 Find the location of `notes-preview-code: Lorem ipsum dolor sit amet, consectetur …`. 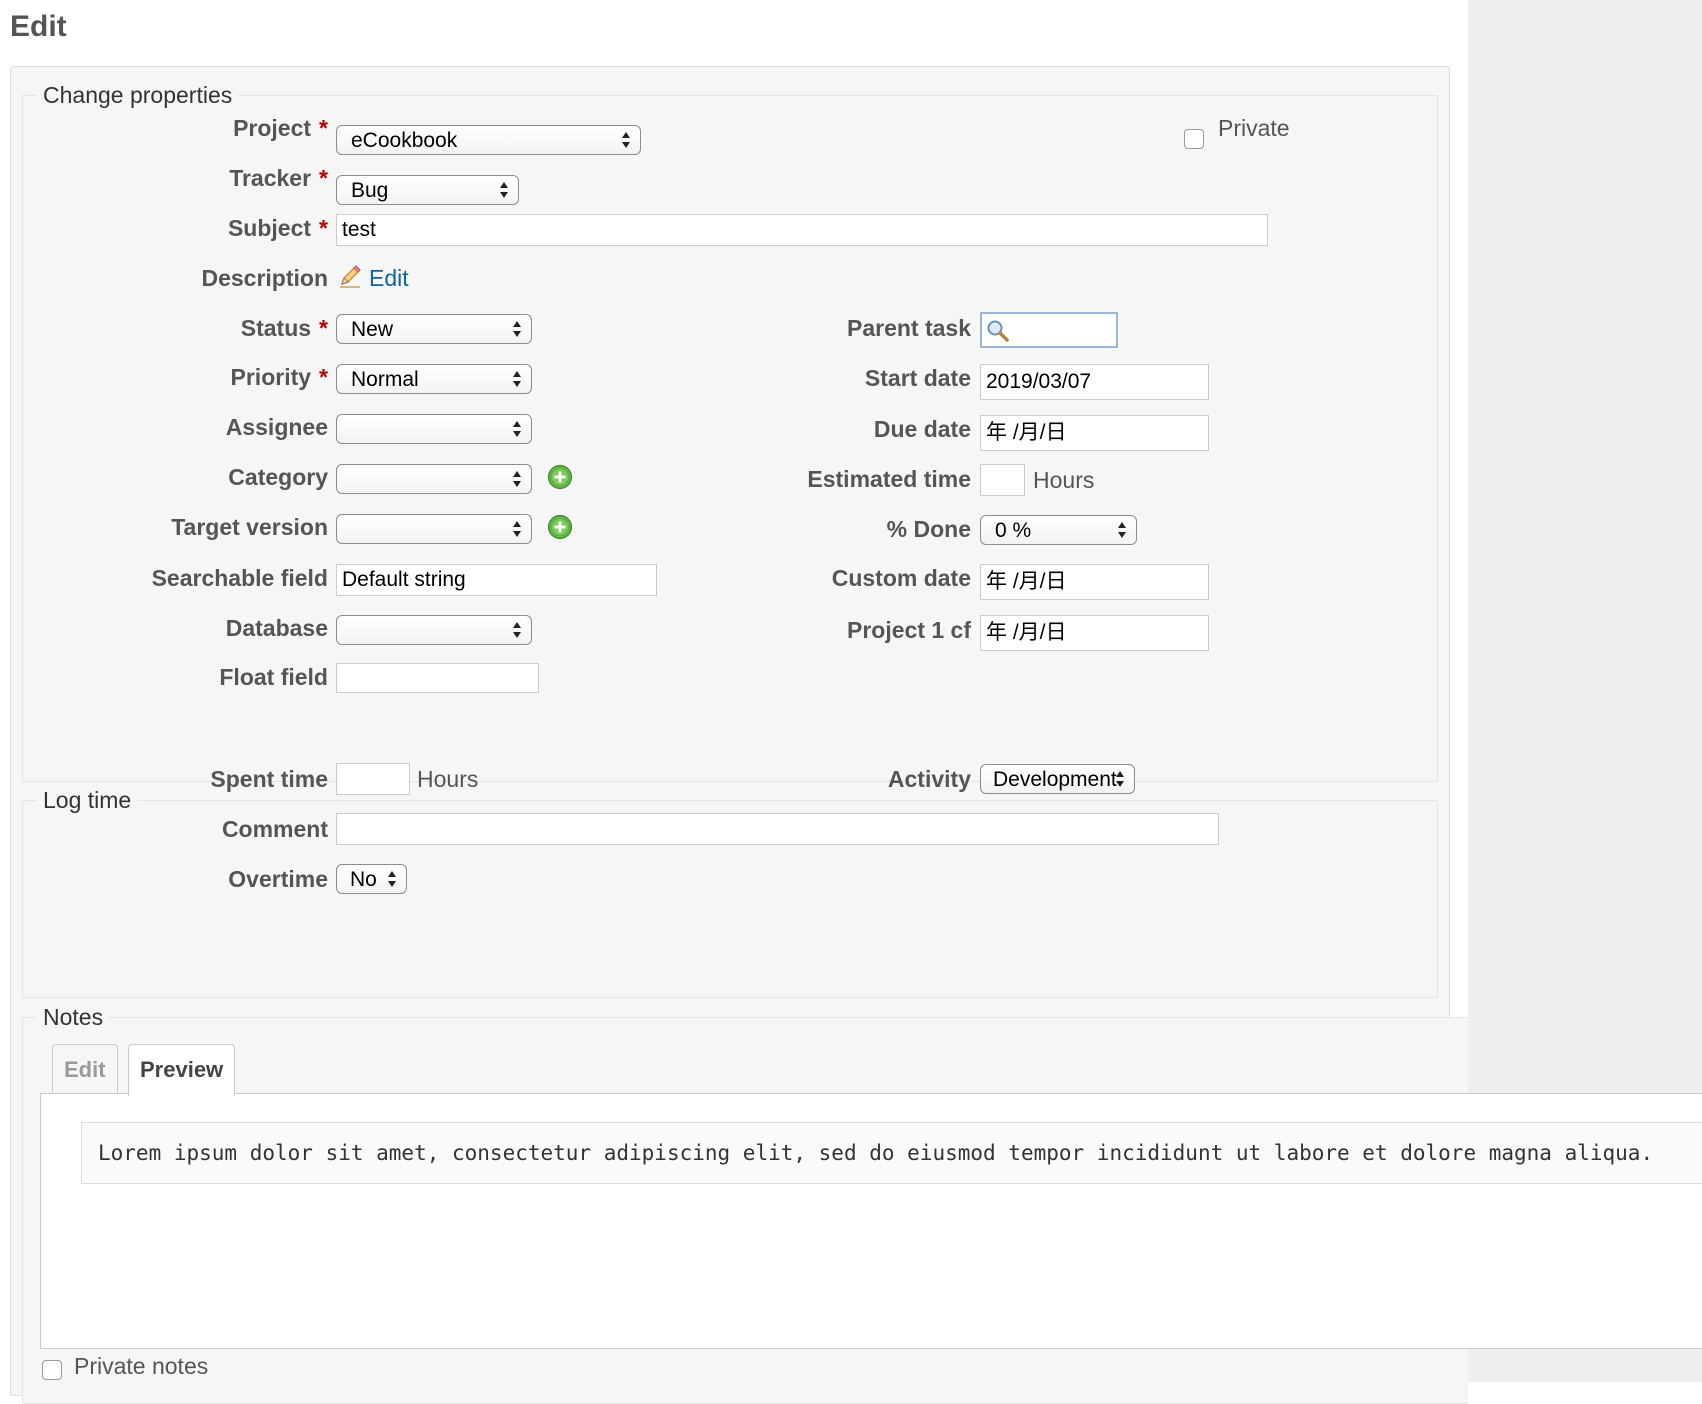

notes-preview-code: Lorem ipsum dolor sit amet, consectetur … is located at coordinates (891, 1153).